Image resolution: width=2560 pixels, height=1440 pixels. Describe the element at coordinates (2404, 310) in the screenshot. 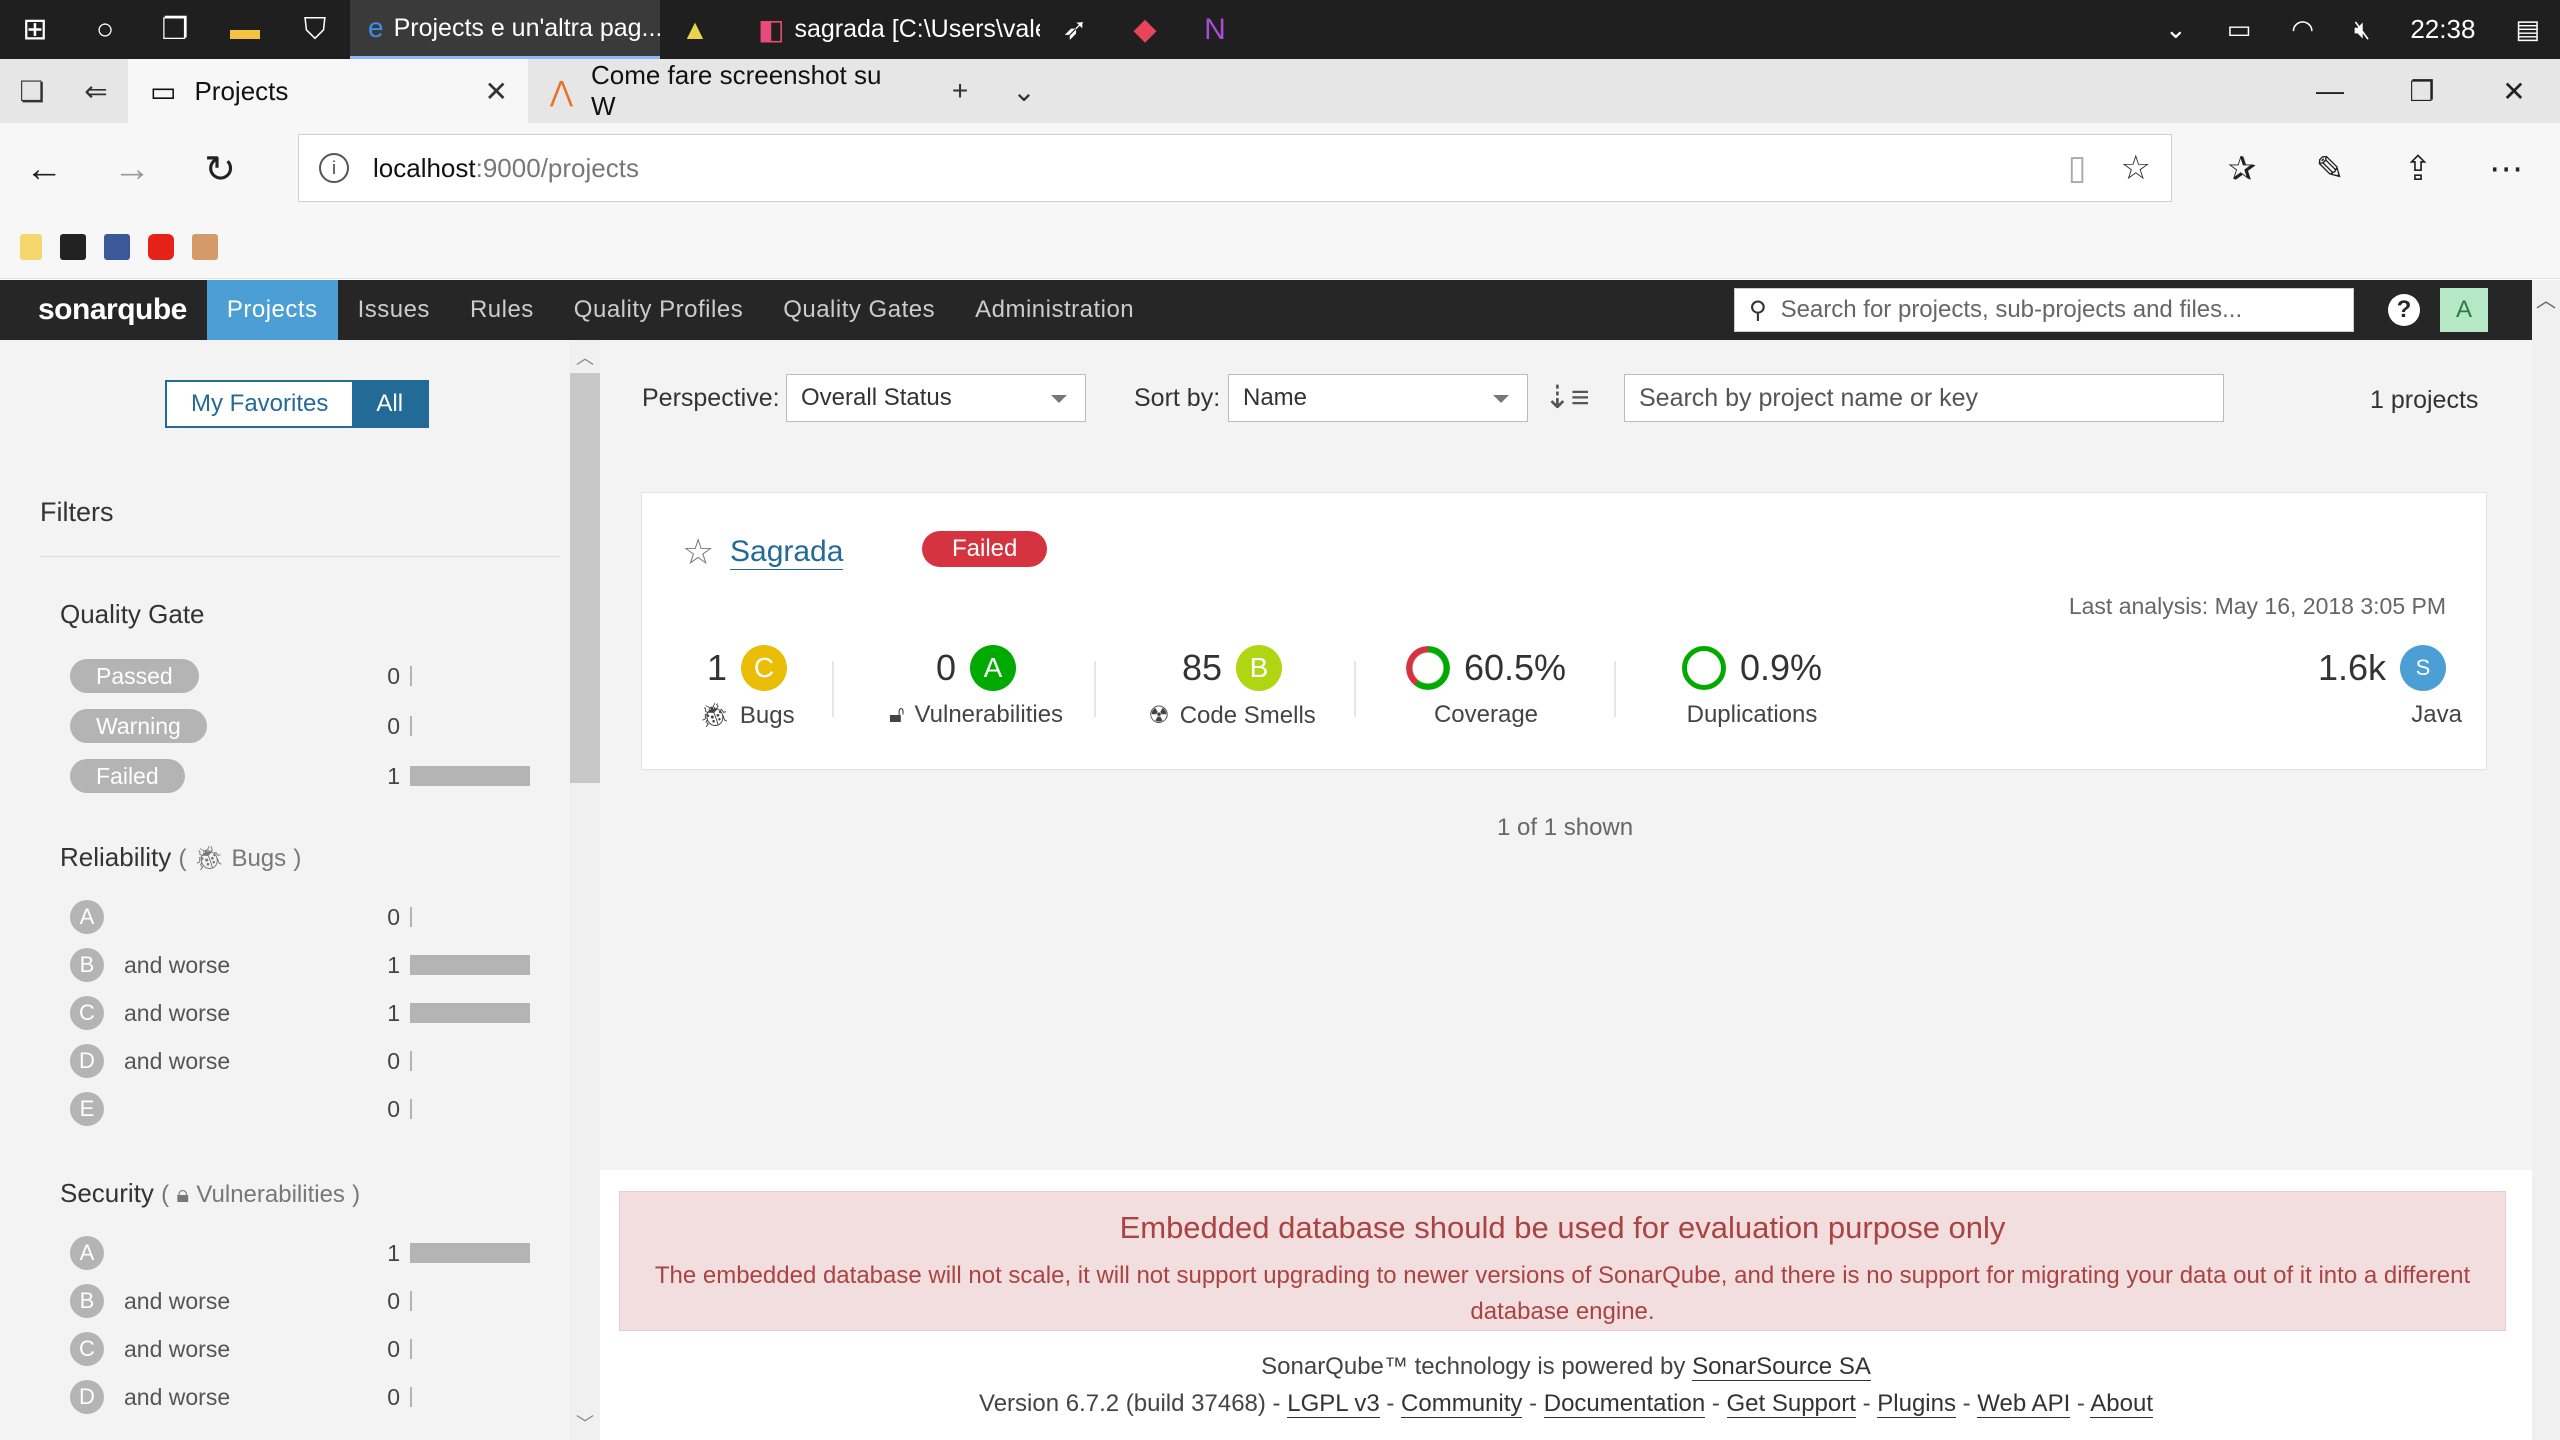

I see `help-icon: ?` at that location.